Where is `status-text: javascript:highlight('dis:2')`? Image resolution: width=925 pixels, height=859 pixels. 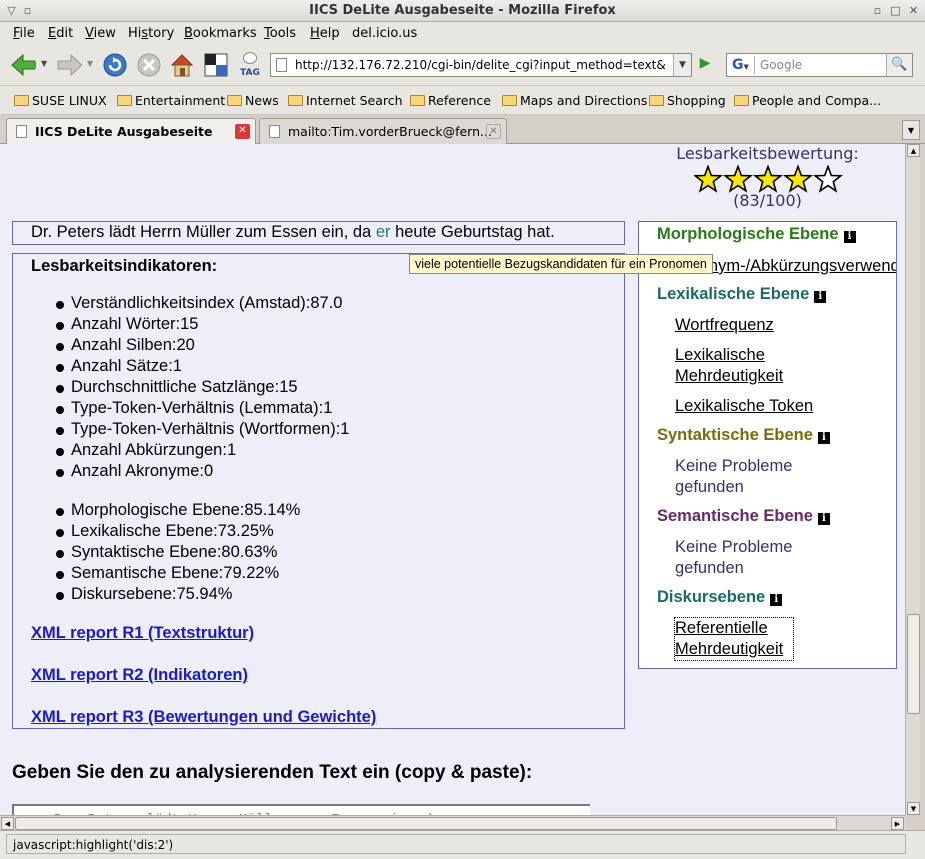
status-text: javascript:highlight('dis:2') is located at coordinates (456, 844).